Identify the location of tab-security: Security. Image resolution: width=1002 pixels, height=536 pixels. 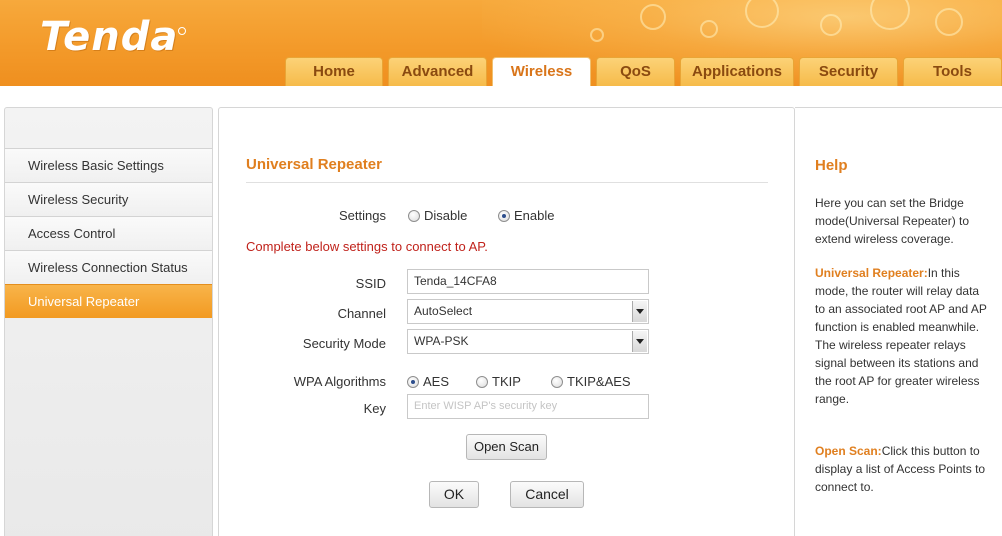
(848, 71).